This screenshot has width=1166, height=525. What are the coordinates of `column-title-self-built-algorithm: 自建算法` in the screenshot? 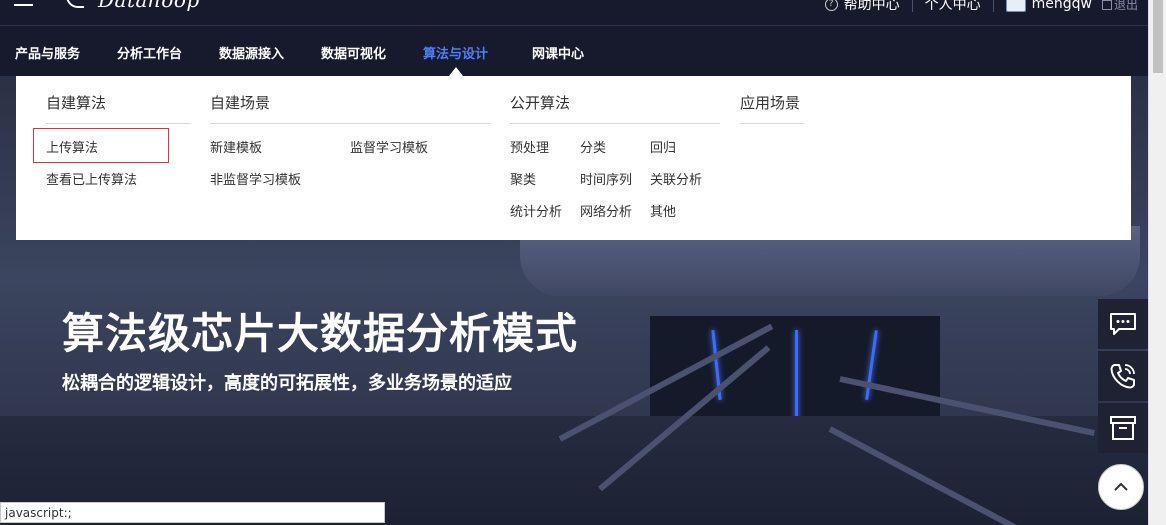 It's located at (76, 103).